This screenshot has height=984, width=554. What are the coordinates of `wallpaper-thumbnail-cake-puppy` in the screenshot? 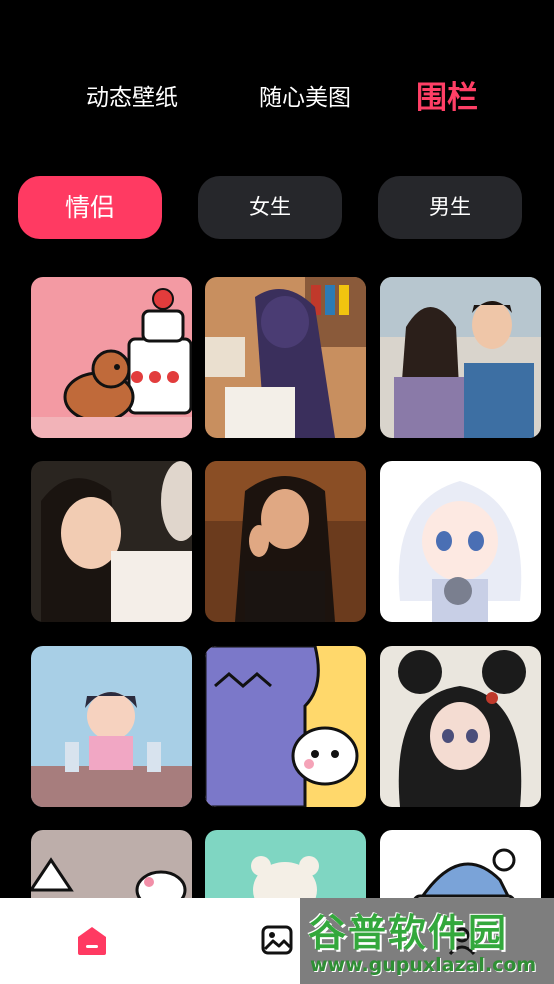 It's located at (111, 357).